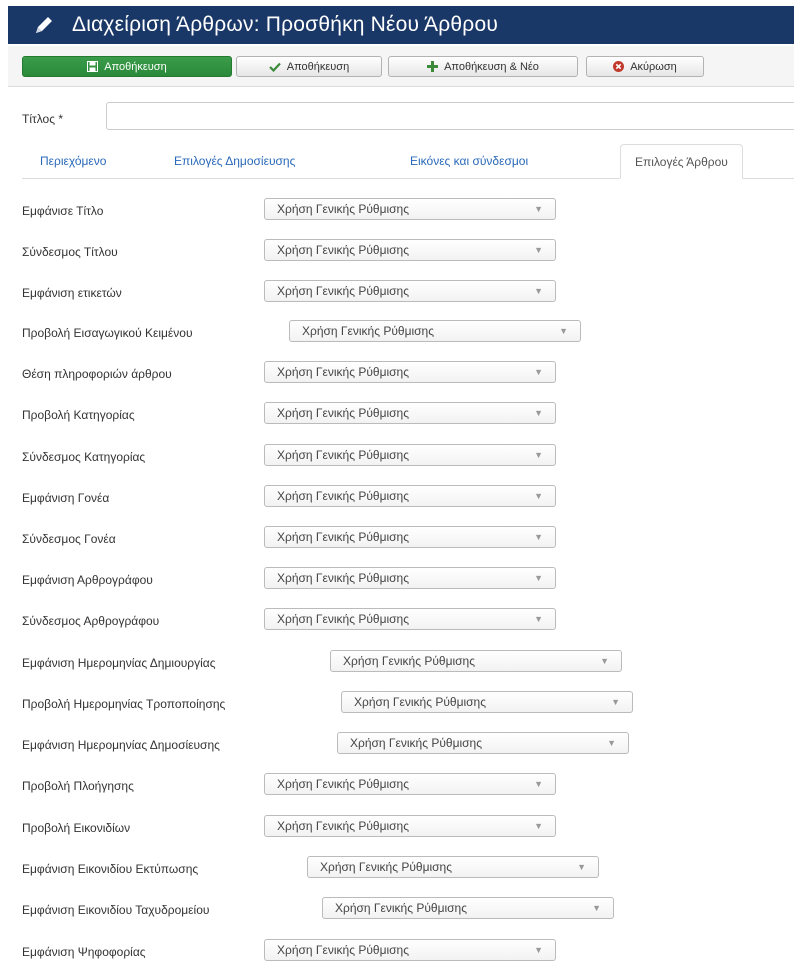 The height and width of the screenshot is (969, 794). What do you see at coordinates (653, 66) in the screenshot?
I see `cancel-button-label: Ακύρωση` at bounding box center [653, 66].